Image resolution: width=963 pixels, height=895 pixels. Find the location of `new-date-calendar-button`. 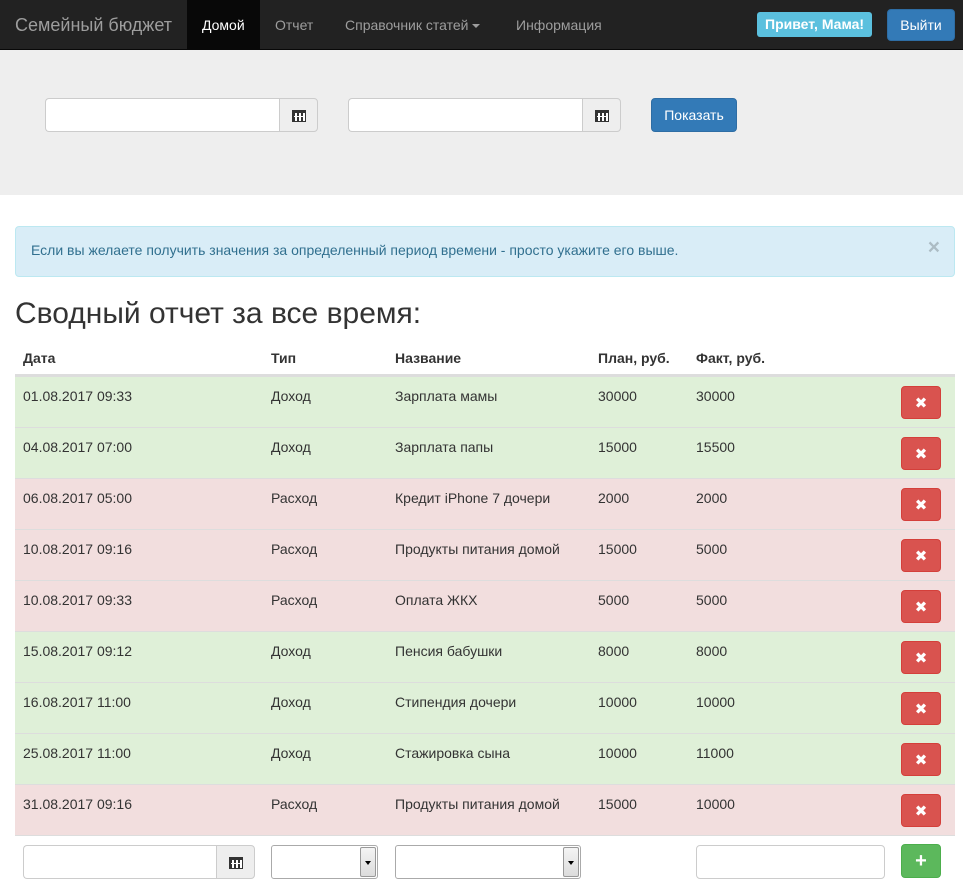

new-date-calendar-button is located at coordinates (235, 862).